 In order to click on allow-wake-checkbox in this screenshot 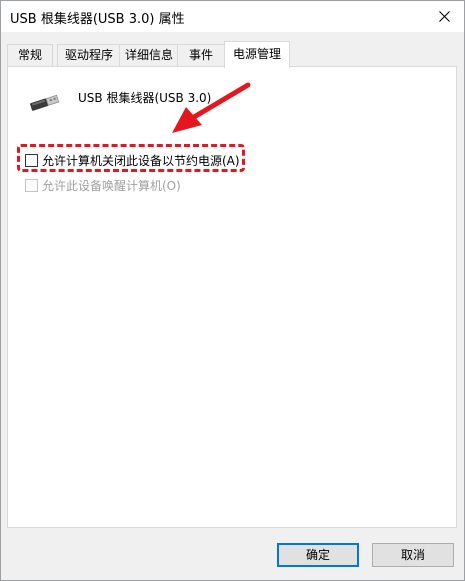, I will do `click(31, 185)`.